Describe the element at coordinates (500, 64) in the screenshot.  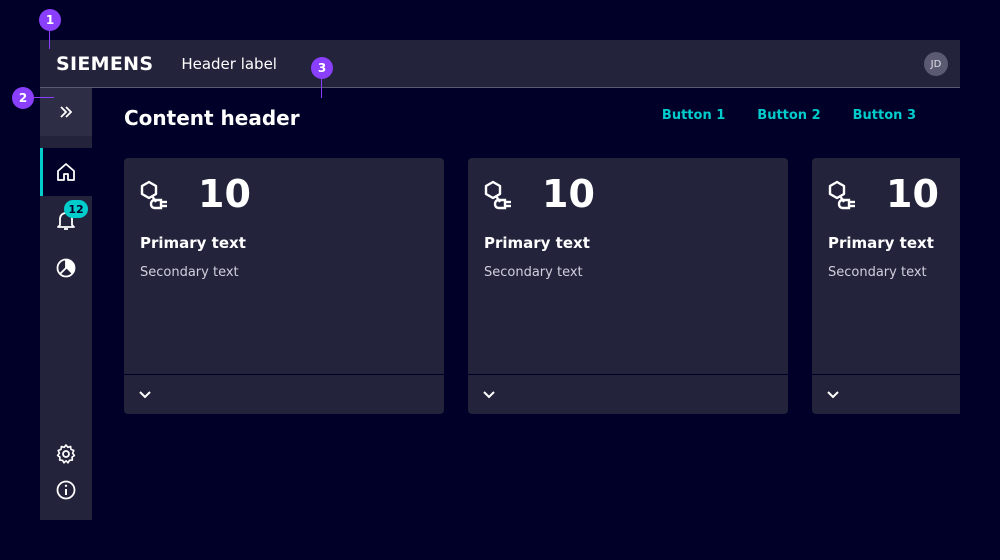
I see `application-header: SIEMENS Header label JD` at that location.